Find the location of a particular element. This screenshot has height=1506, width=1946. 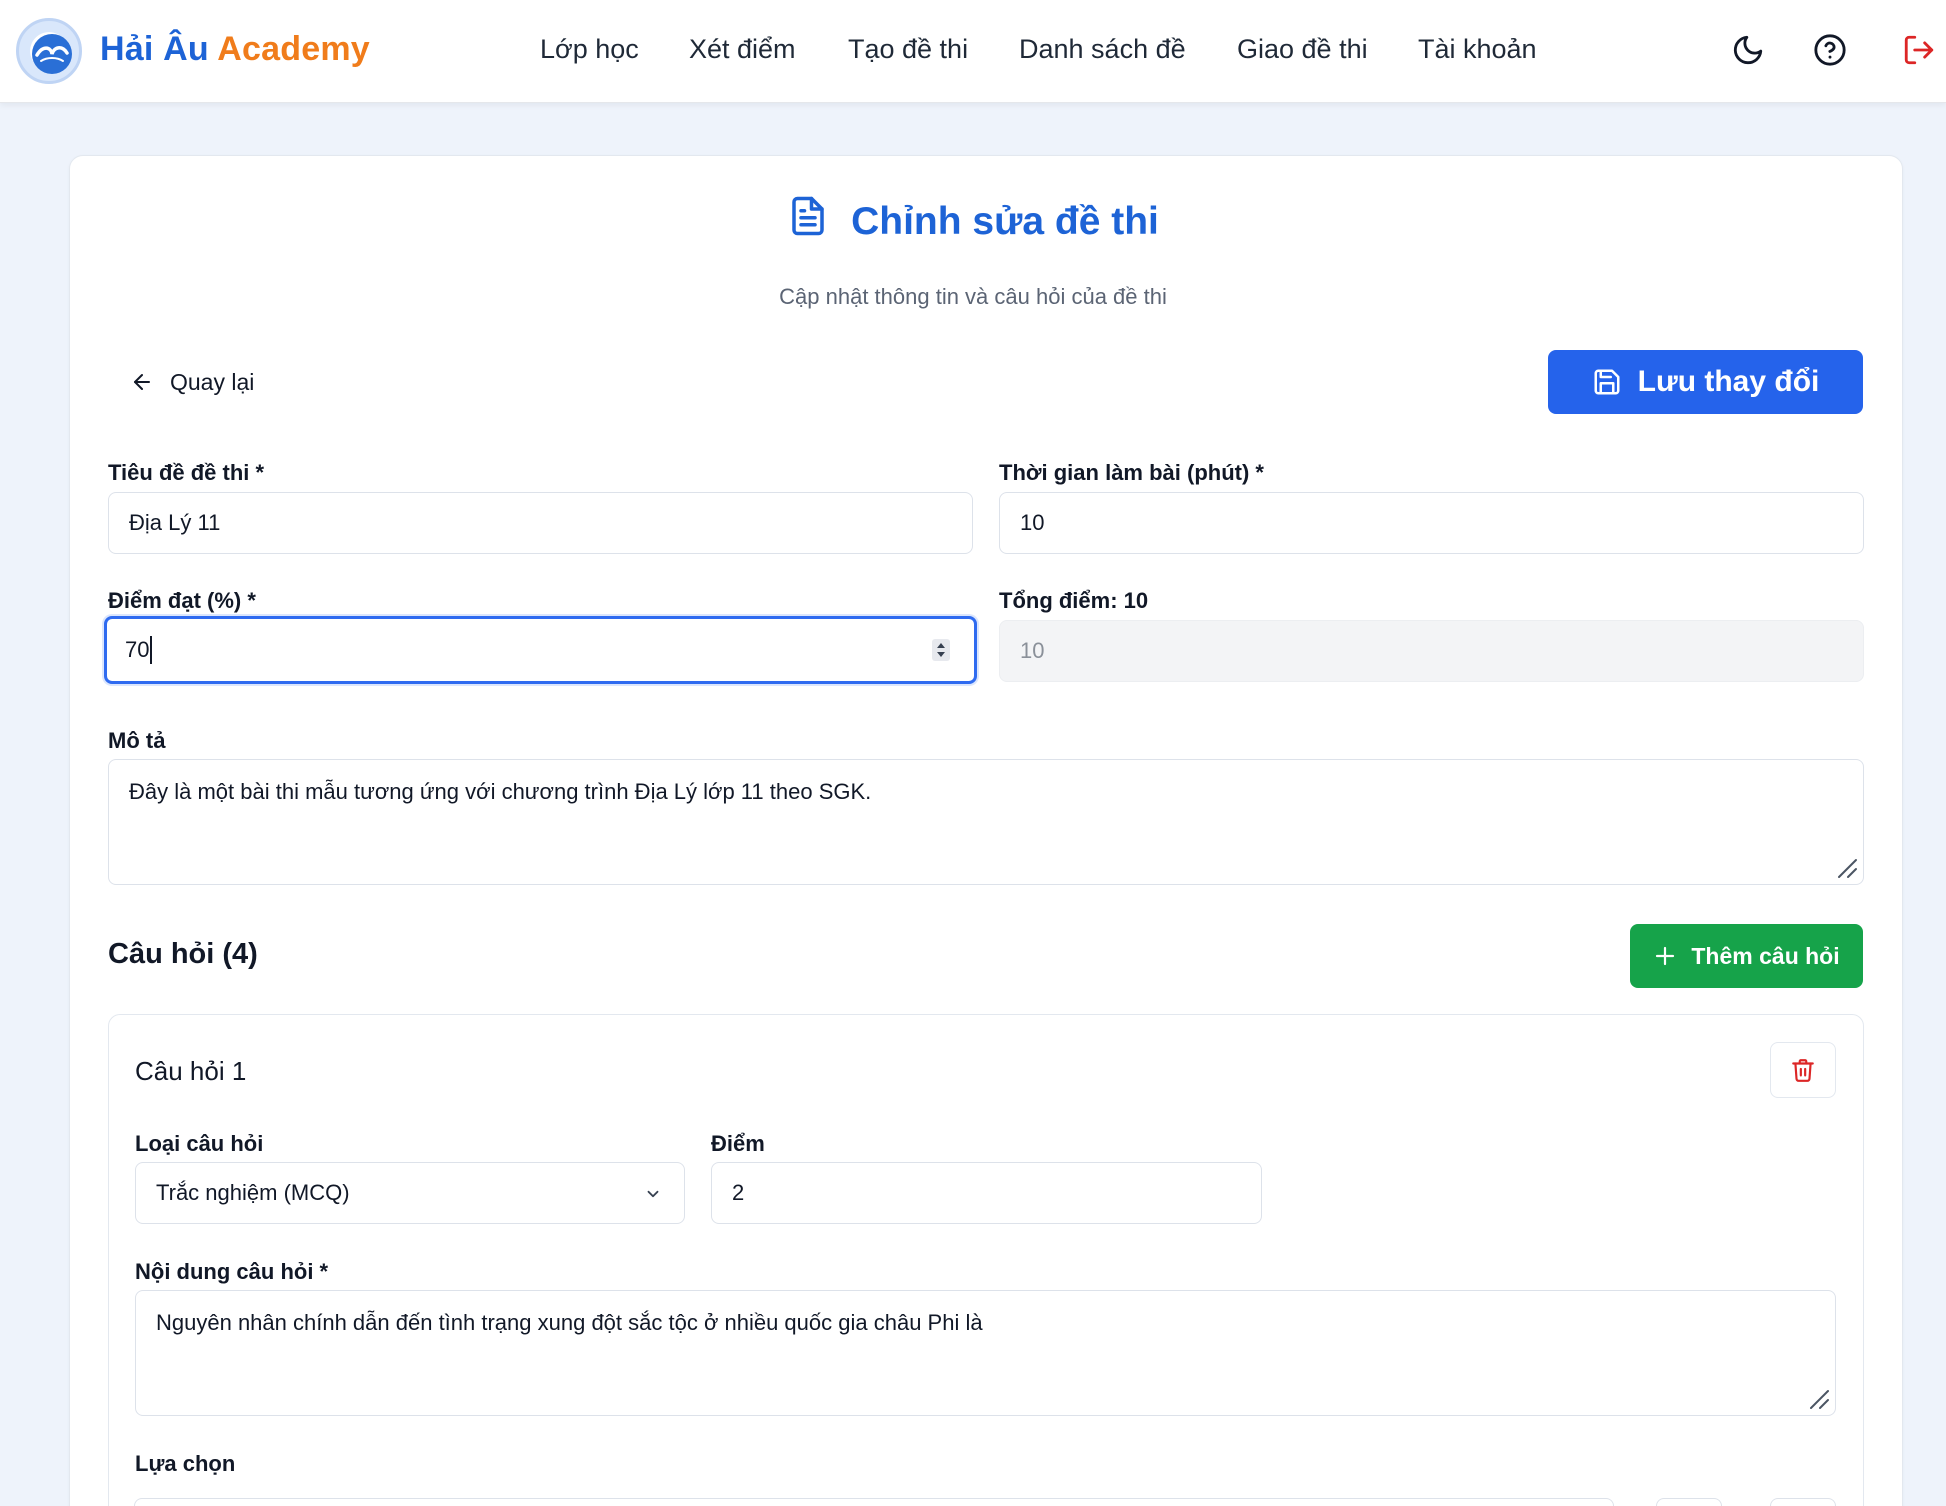

page-title-text: Chỉnh sửa đề thi is located at coordinates (1005, 221).